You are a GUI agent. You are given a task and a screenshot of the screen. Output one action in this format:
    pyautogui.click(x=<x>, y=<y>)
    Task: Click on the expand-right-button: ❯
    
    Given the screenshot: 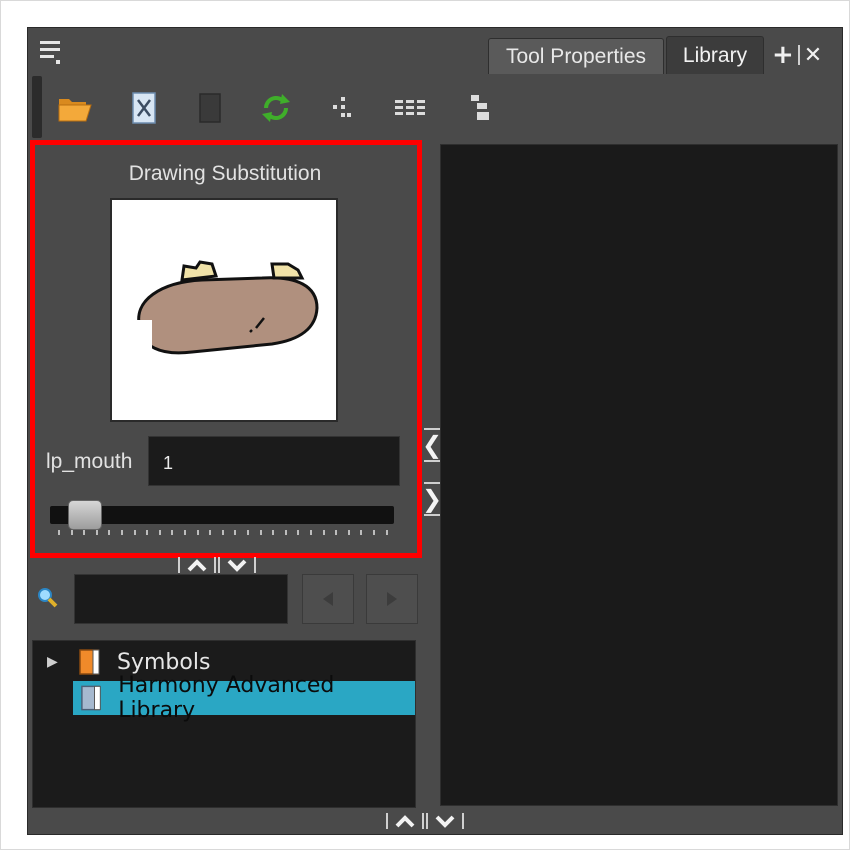 What is the action you would take?
    pyautogui.click(x=432, y=499)
    